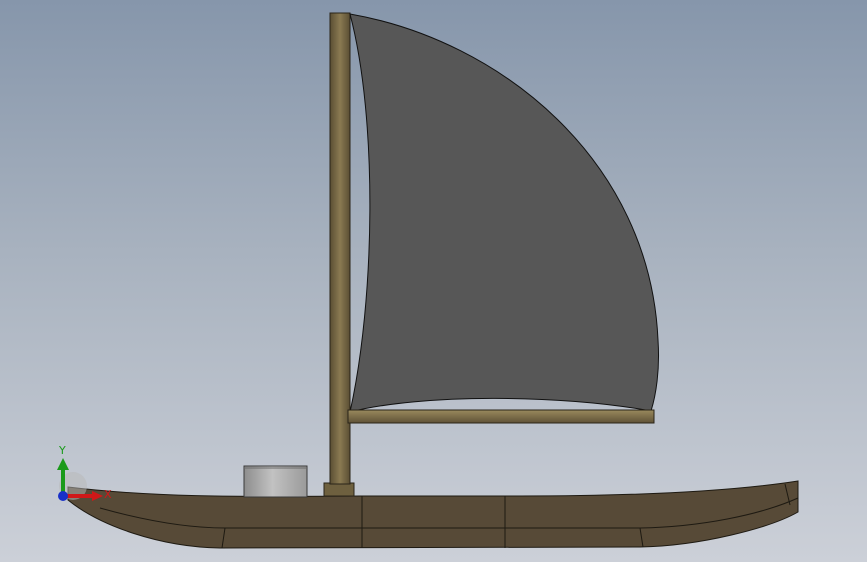 The width and height of the screenshot is (867, 562). Describe the element at coordinates (97, 496) in the screenshot. I see `x-axis-arrow-icon` at that location.